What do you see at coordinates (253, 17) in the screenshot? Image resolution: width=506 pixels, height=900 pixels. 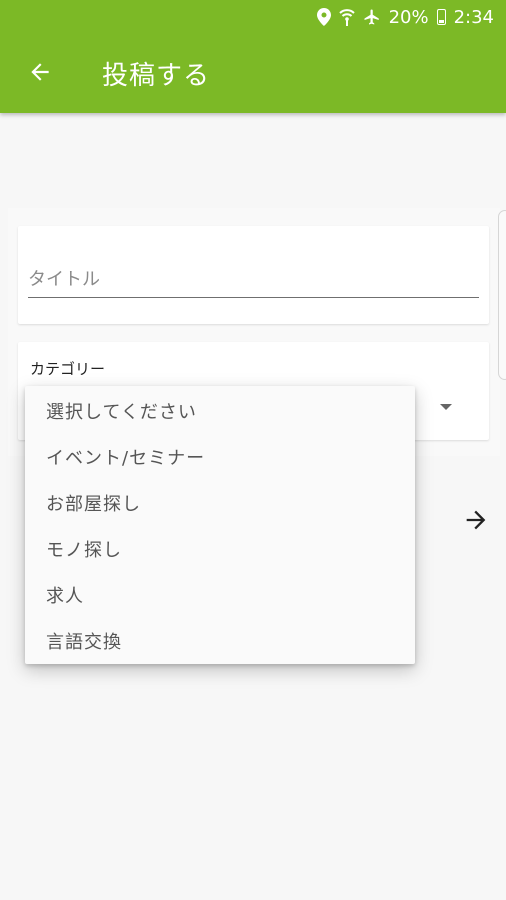 I see `status-bar: 20% 2:34` at bounding box center [253, 17].